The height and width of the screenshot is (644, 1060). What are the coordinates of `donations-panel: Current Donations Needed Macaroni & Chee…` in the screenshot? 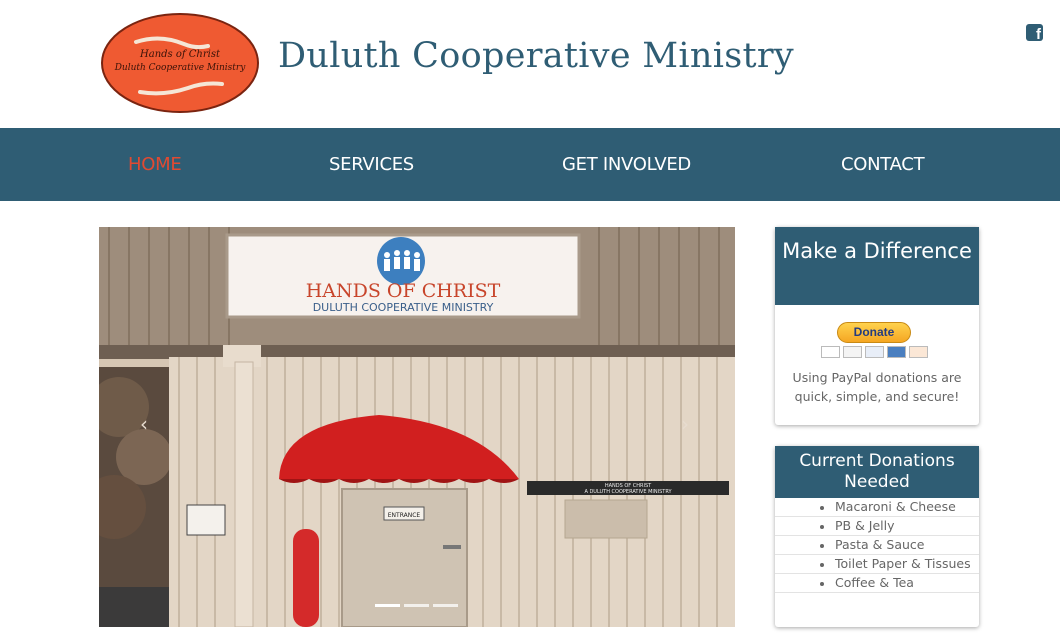 It's located at (877, 536).